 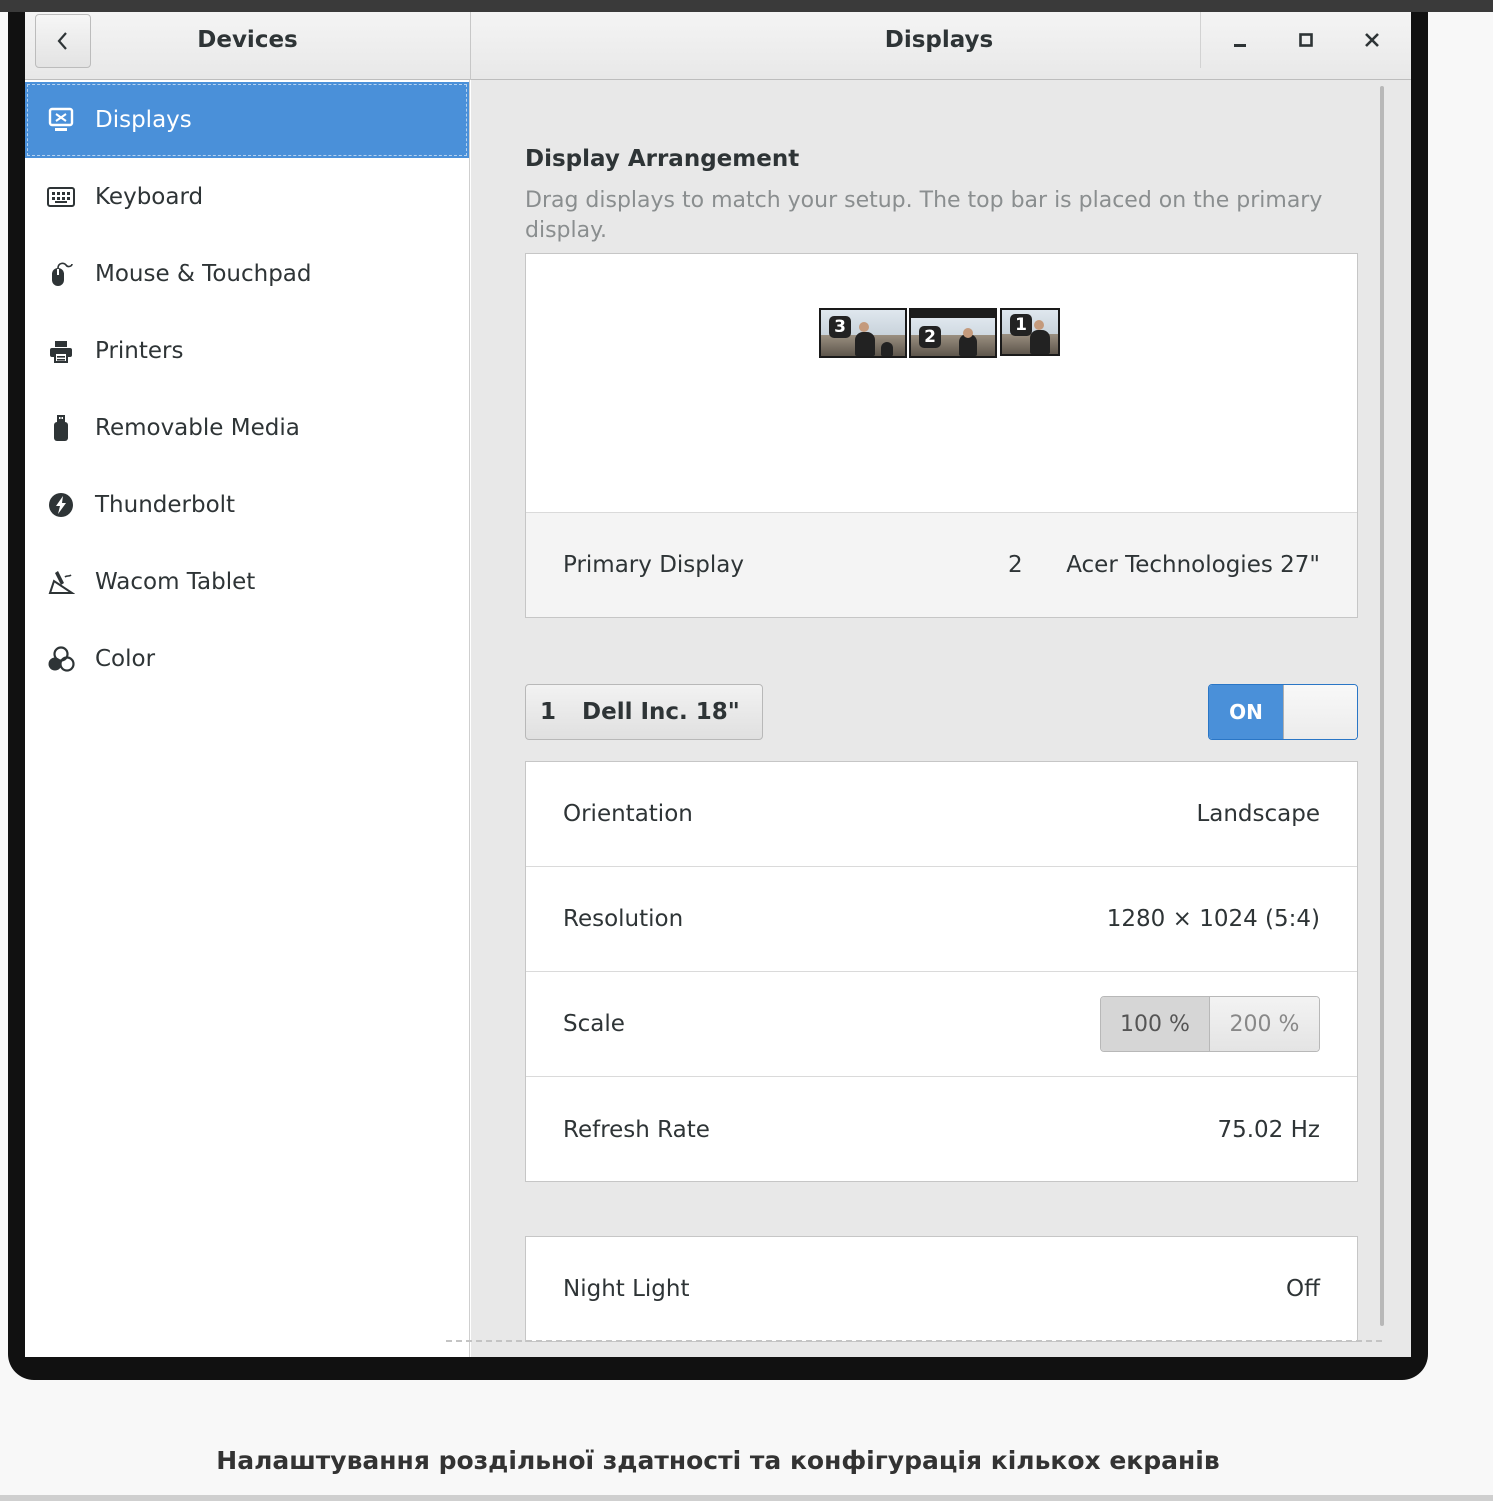 I want to click on display-selector-button: 1 Dell Inc. 18", so click(x=644, y=712).